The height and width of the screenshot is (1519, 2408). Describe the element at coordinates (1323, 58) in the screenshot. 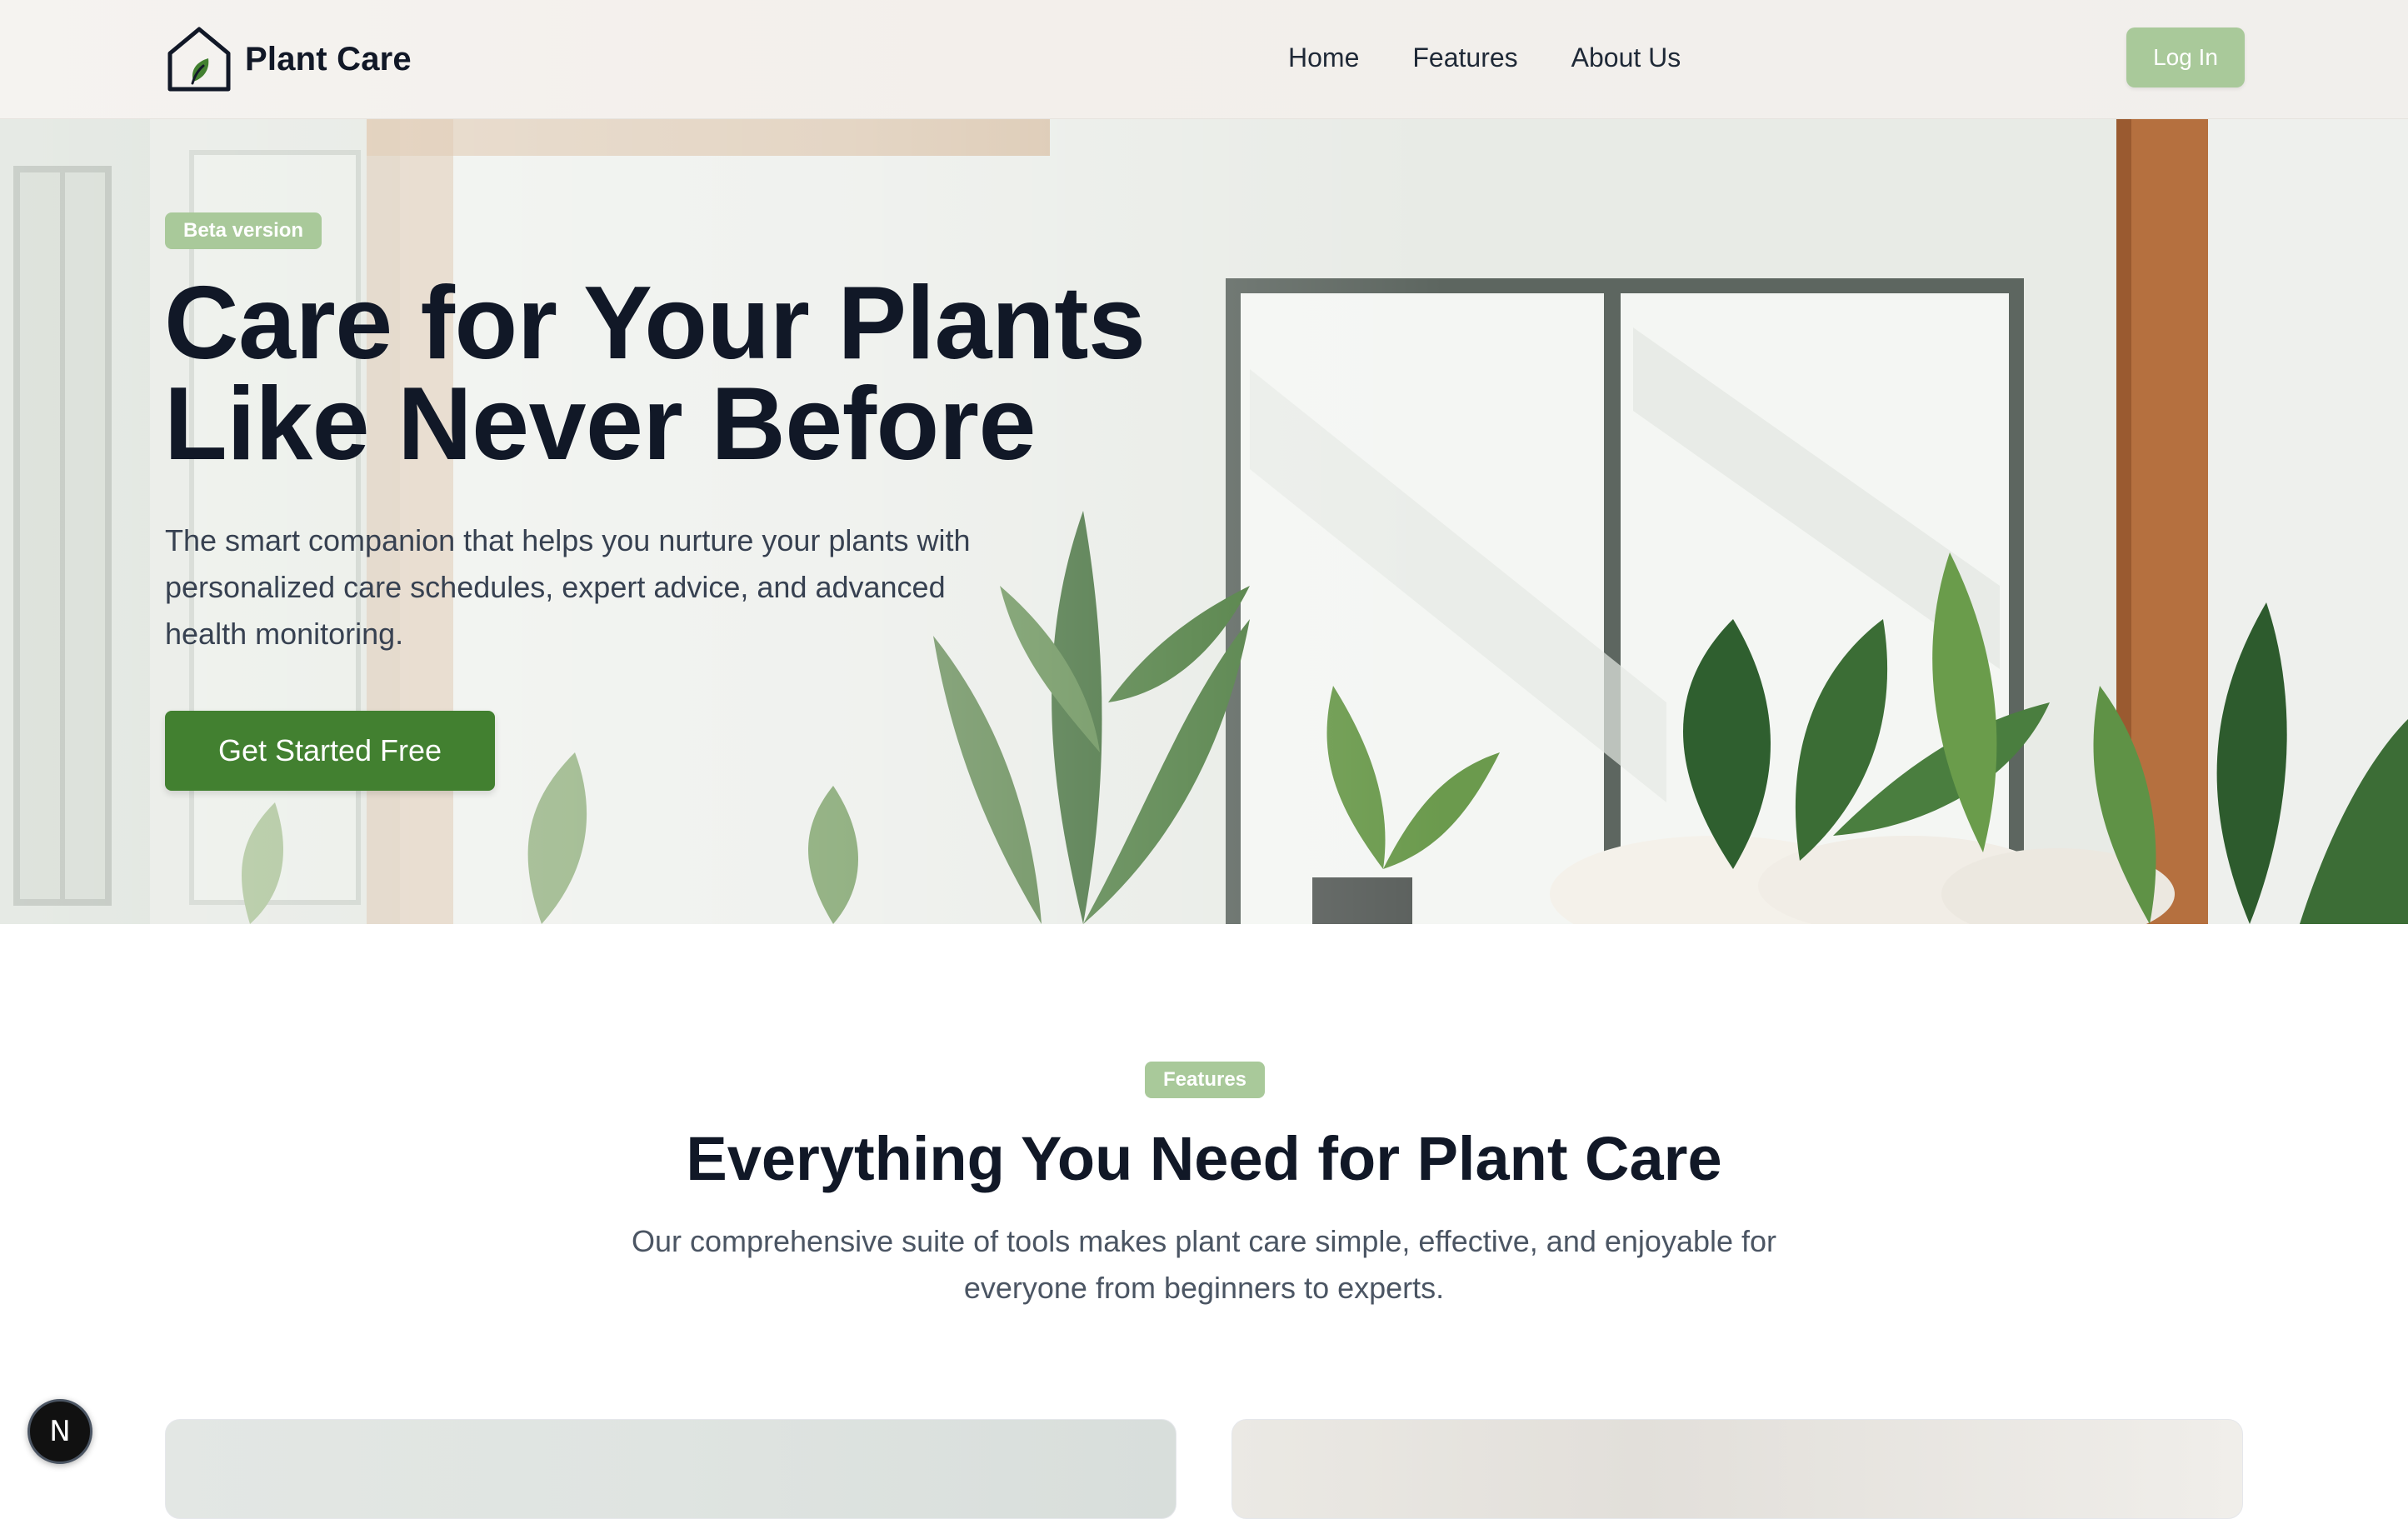

I see `nav-link-home: Home` at that location.